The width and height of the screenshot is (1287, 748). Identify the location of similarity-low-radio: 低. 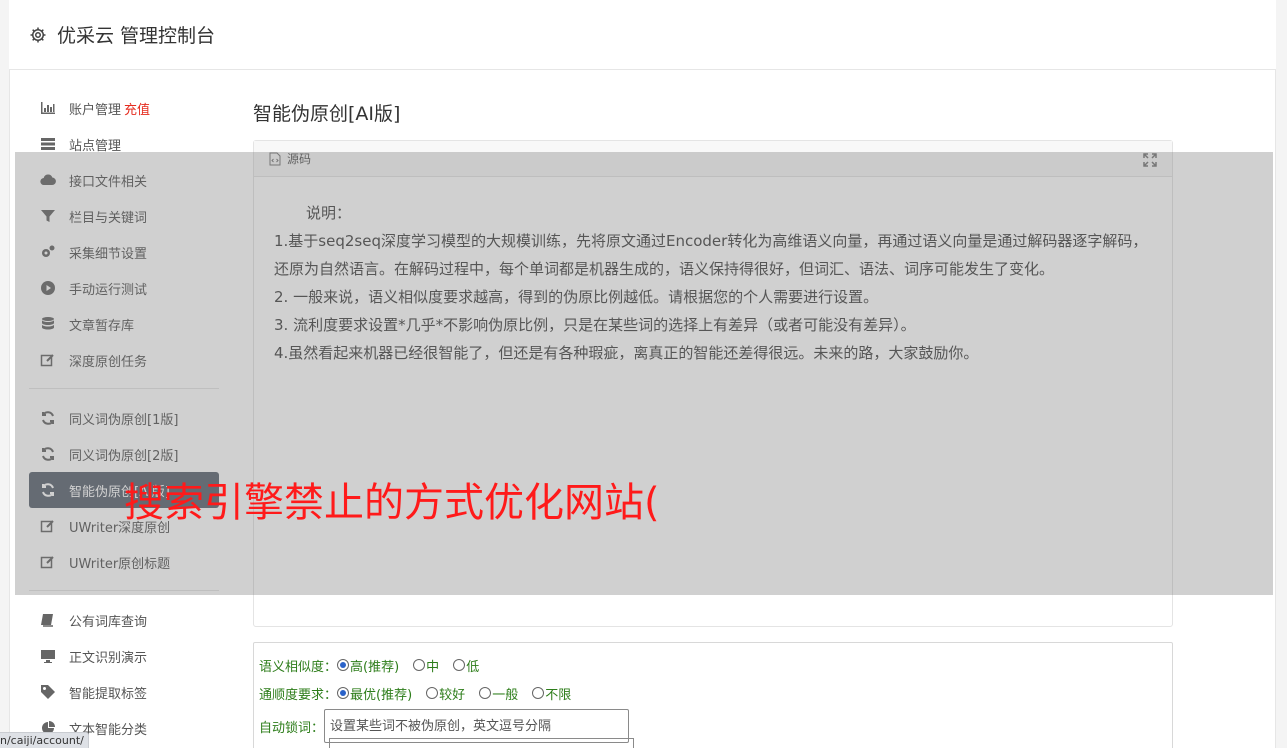
(466, 665).